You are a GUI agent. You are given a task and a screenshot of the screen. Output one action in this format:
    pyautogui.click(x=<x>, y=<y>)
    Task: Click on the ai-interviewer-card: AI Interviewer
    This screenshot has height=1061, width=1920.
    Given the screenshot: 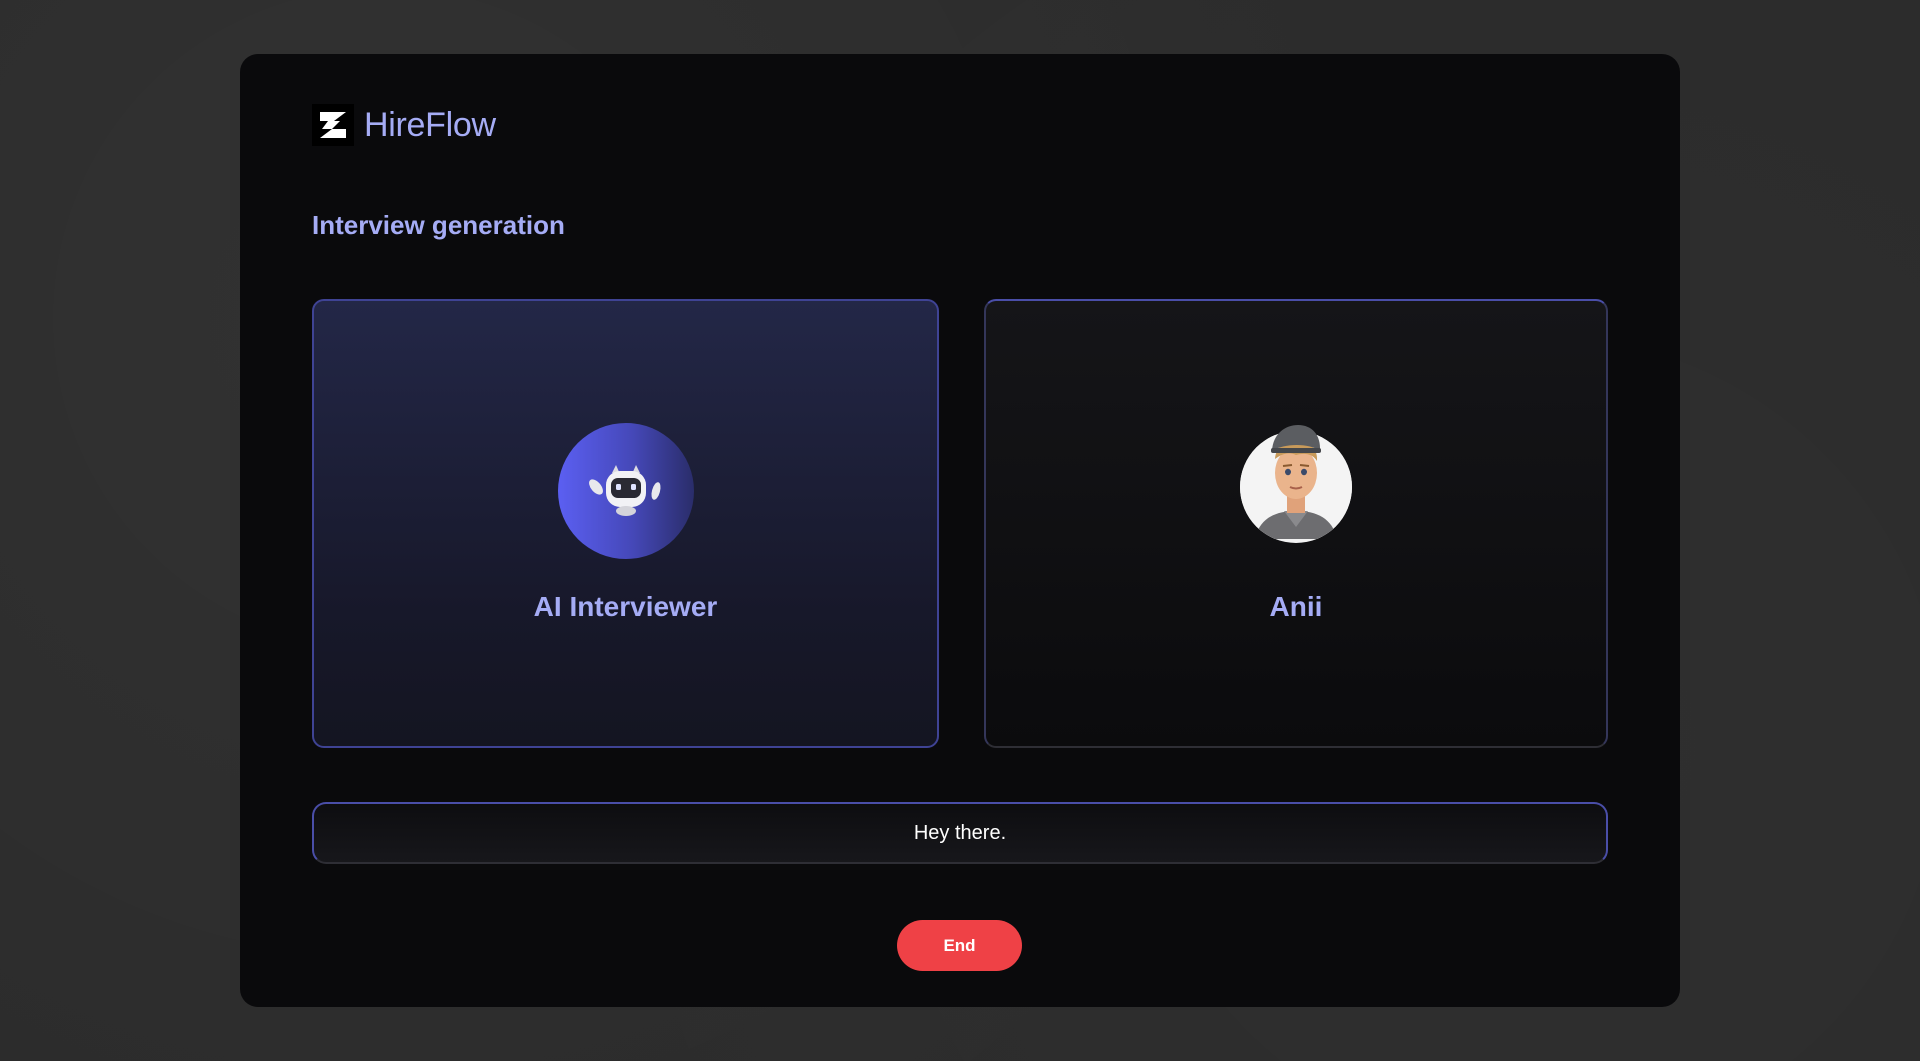 What is the action you would take?
    pyautogui.click(x=625, y=523)
    